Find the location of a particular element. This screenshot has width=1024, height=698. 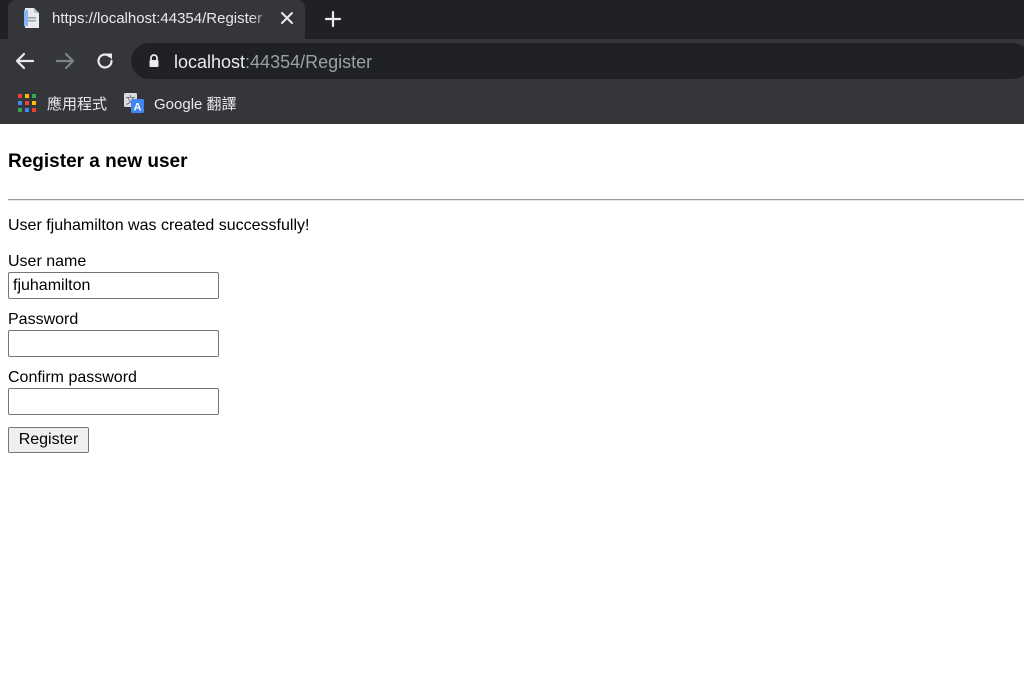

username-input is located at coordinates (113, 285).